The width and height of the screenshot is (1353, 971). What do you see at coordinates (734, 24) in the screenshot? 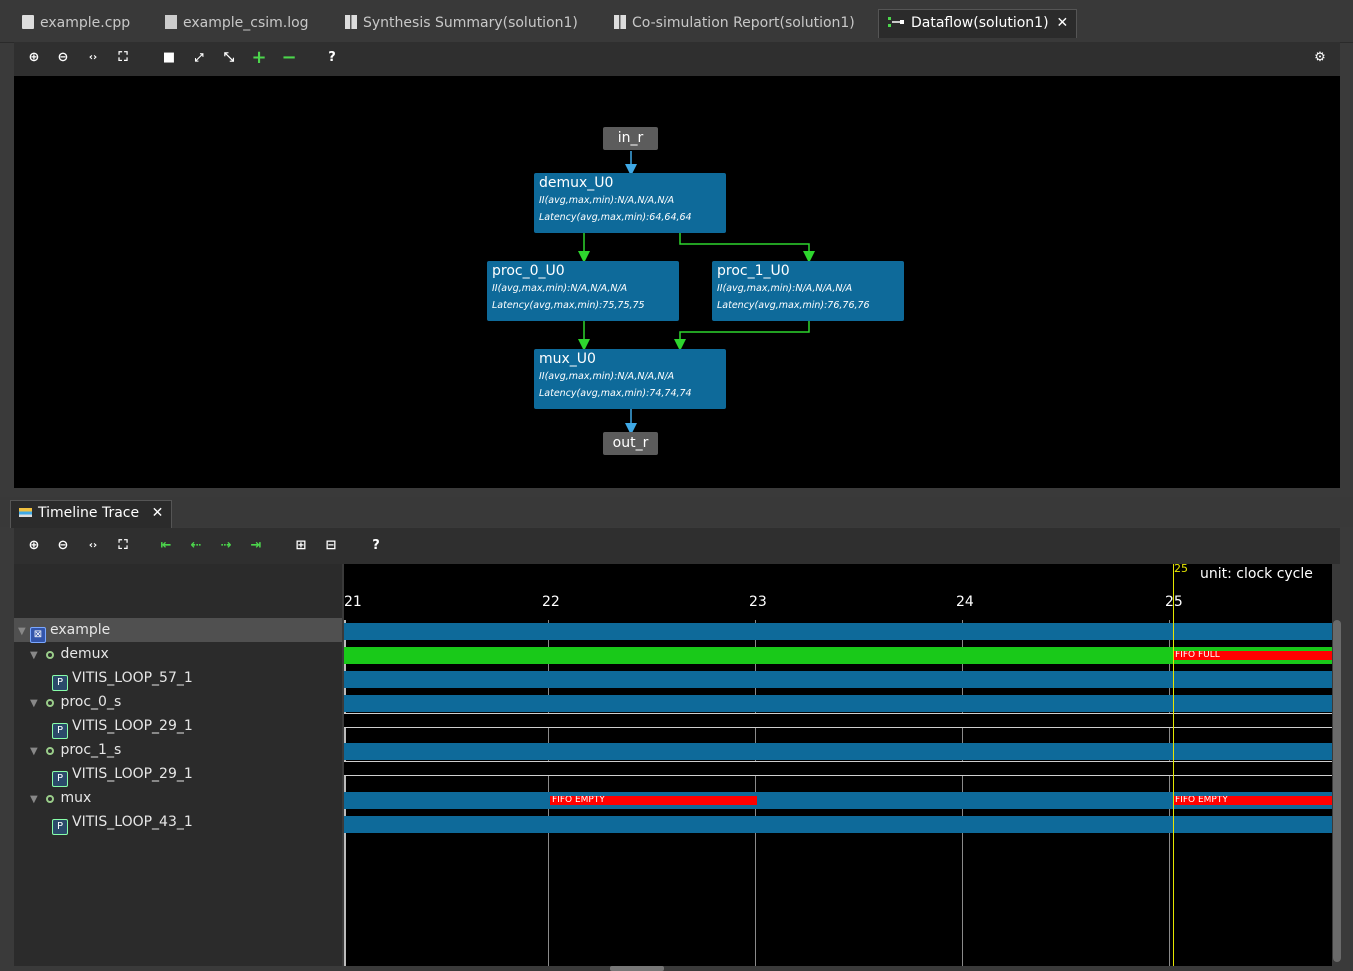
I see `tab-cosim-report: Co-simulation Report(solution1)` at bounding box center [734, 24].